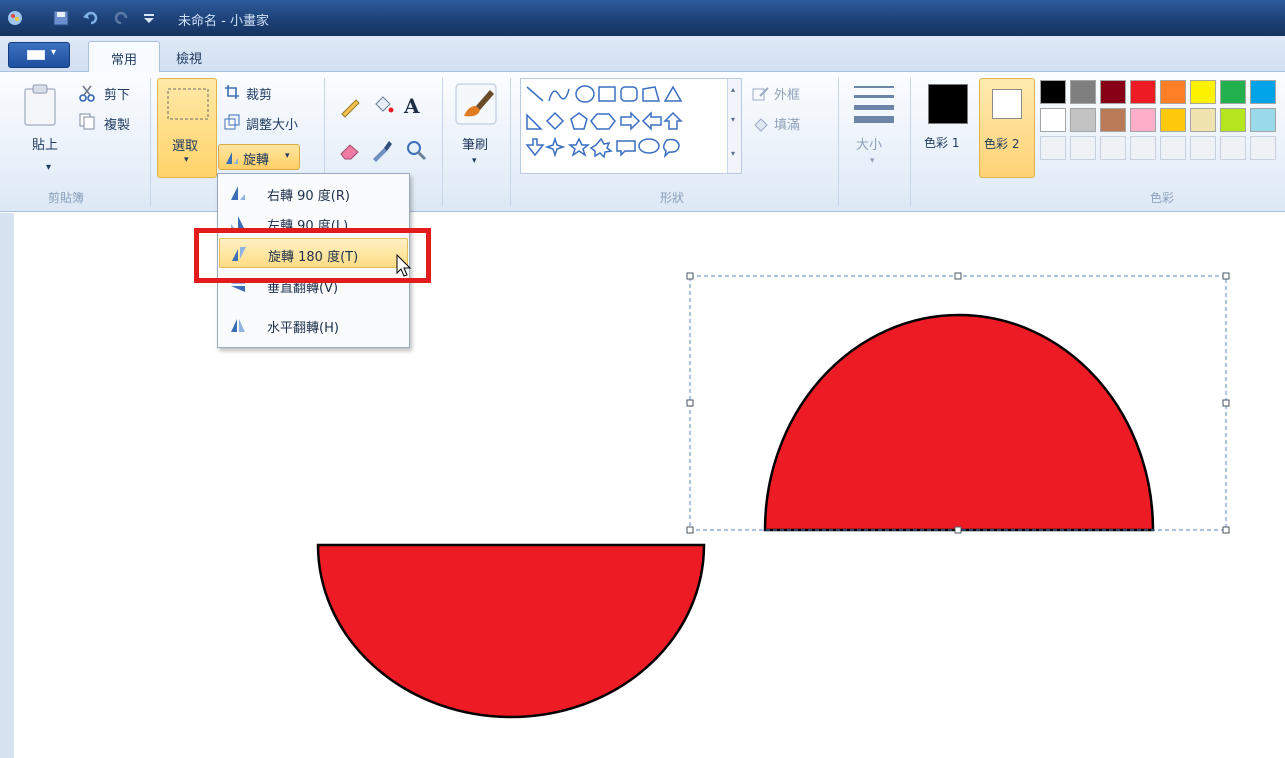 Image resolution: width=1285 pixels, height=758 pixels. I want to click on scissors-icon, so click(87, 93).